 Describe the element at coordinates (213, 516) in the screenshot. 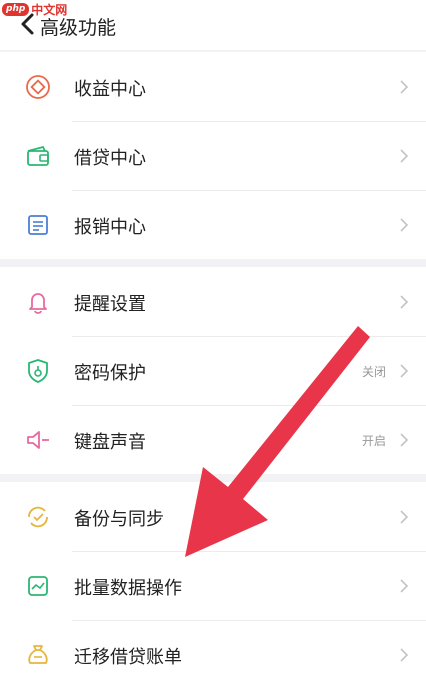

I see `list-item-backup-sync: 备份与同步` at that location.